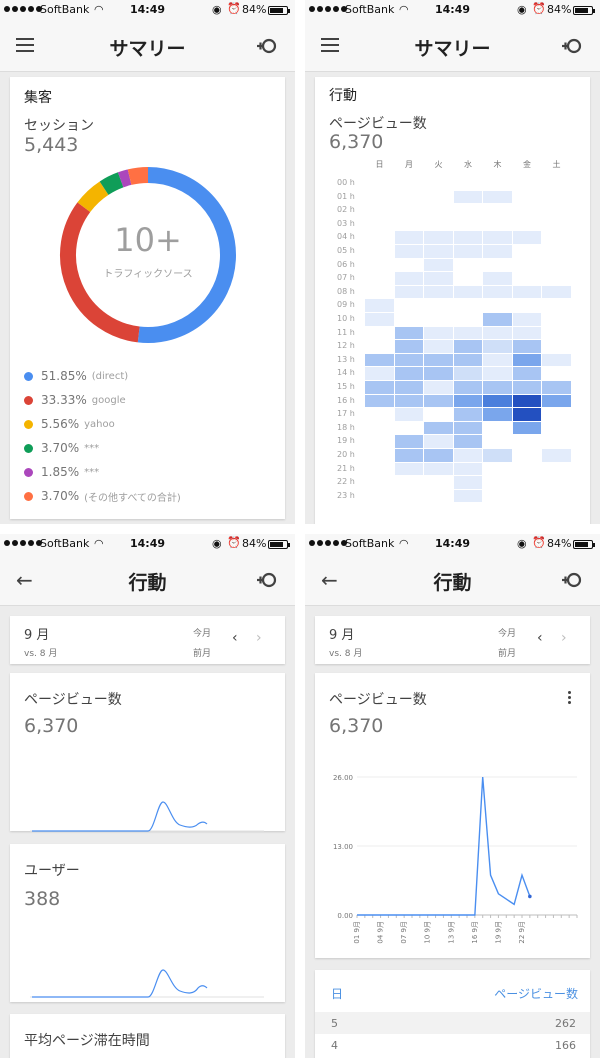 Image resolution: width=600 pixels, height=1058 pixels. What do you see at coordinates (452, 1045) in the screenshot?
I see `table-row: 4 166` at bounding box center [452, 1045].